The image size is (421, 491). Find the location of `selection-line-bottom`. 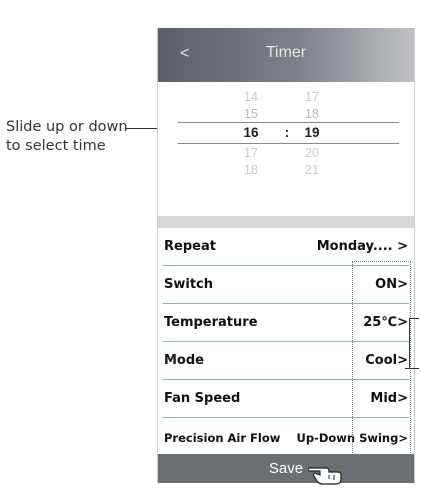

selection-line-bottom is located at coordinates (288, 143).